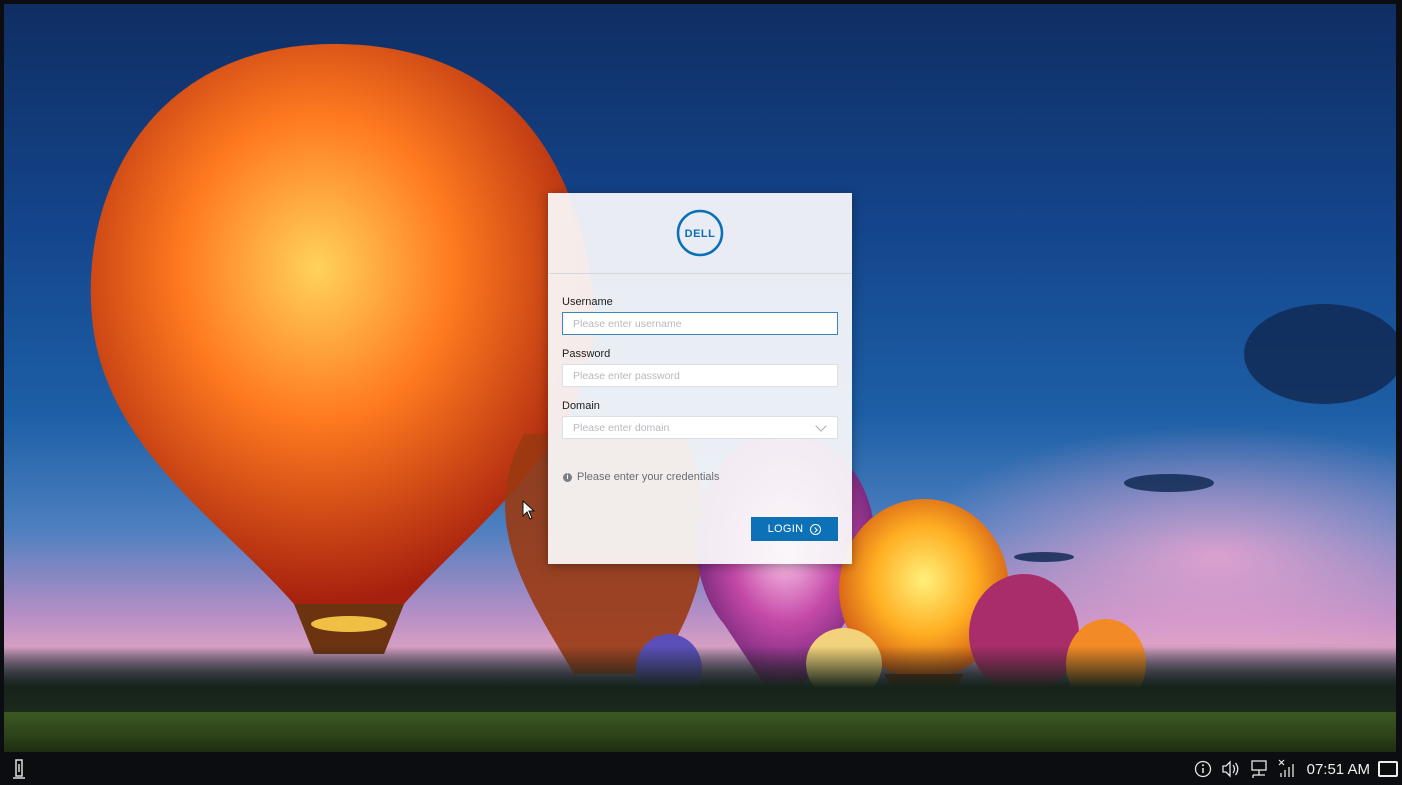 The height and width of the screenshot is (785, 1402). Describe the element at coordinates (785, 529) in the screenshot. I see `login-button-label: LOGIN` at that location.